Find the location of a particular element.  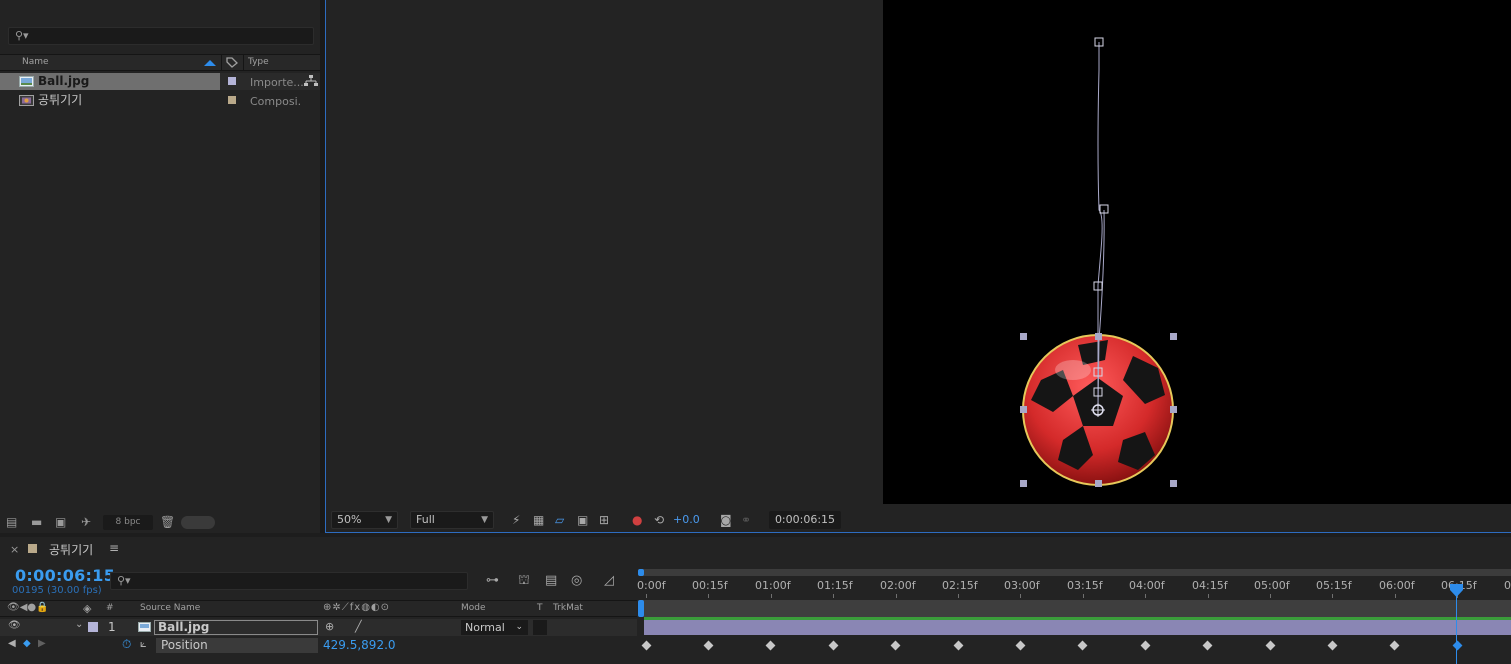

reset-exposure-icon: ⟲ is located at coordinates (659, 520).